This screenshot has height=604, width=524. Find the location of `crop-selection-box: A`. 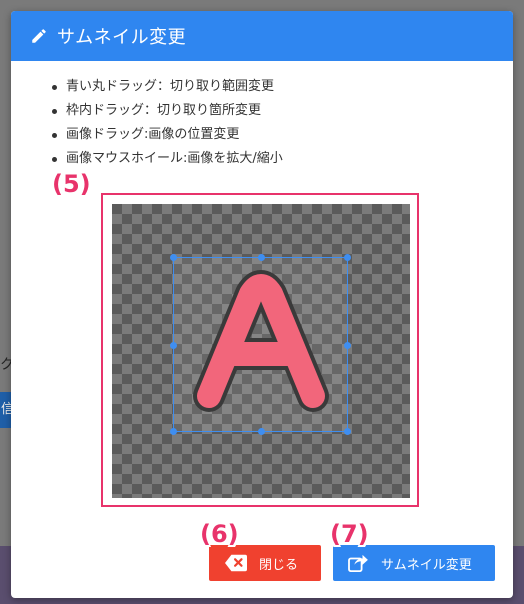

crop-selection-box: A is located at coordinates (260, 344).